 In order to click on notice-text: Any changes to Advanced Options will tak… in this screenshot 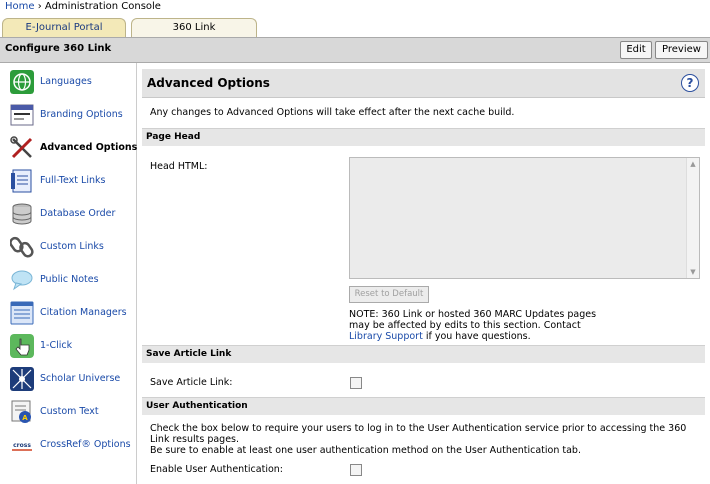, I will do `click(332, 112)`.